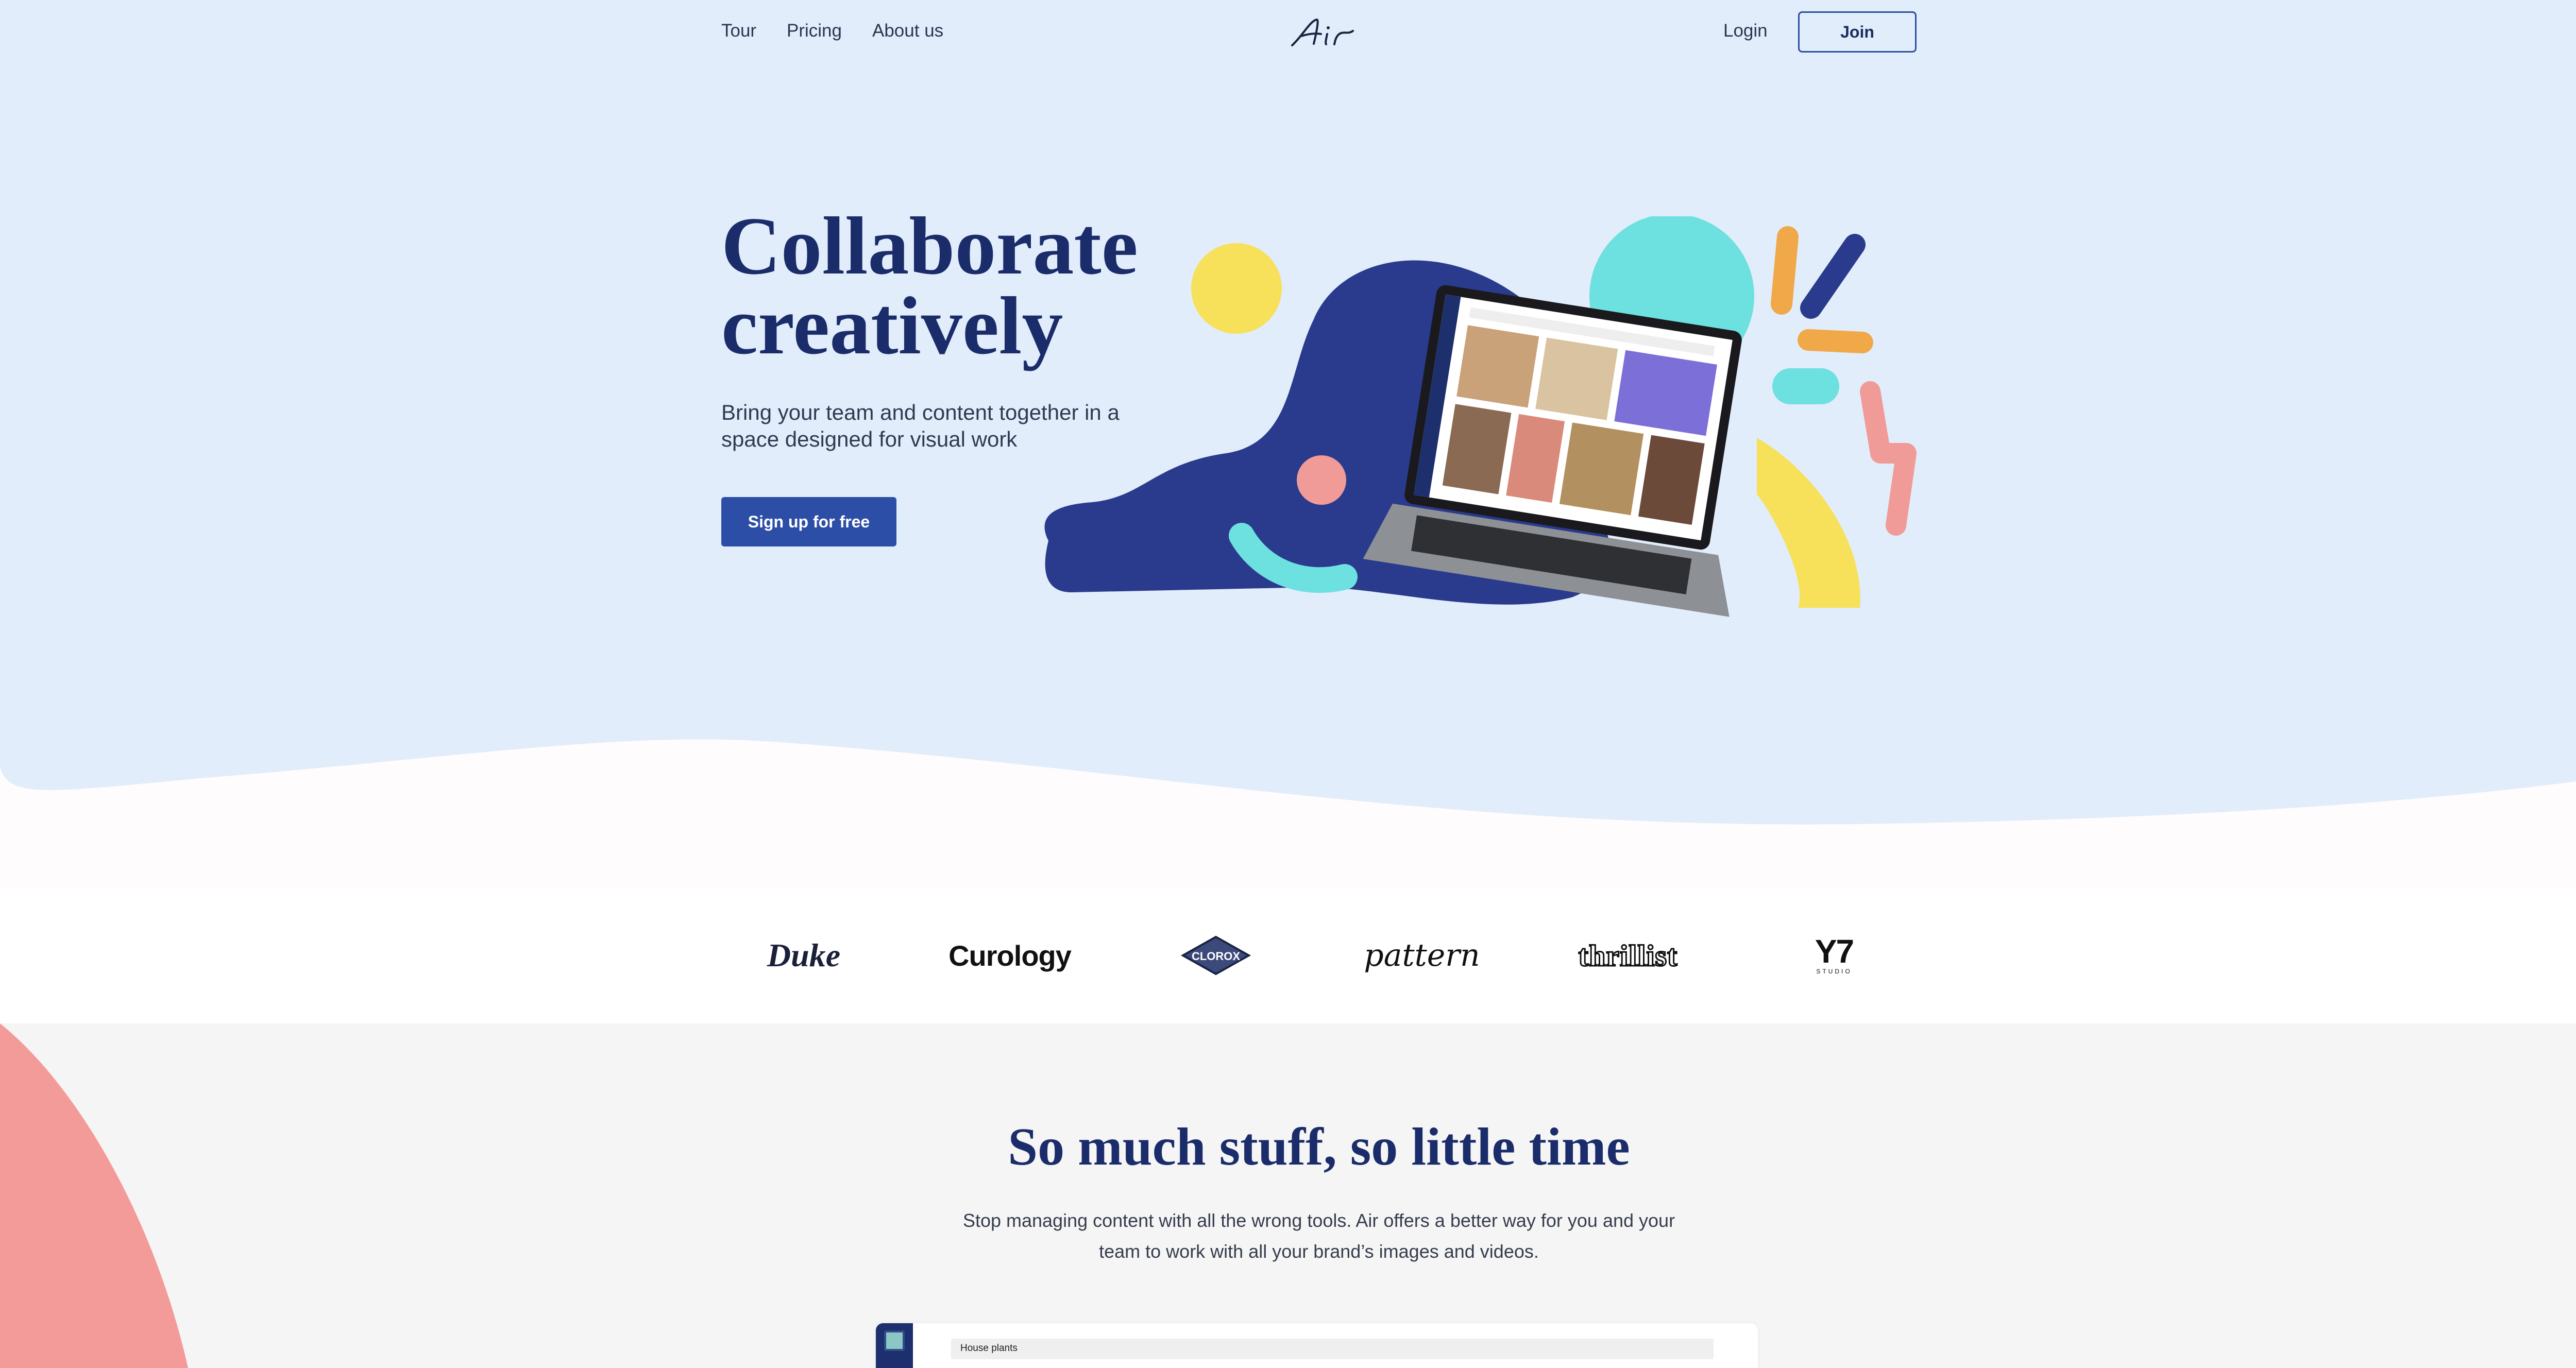  What do you see at coordinates (1422, 955) in the screenshot?
I see `pattern-logo: pattern` at bounding box center [1422, 955].